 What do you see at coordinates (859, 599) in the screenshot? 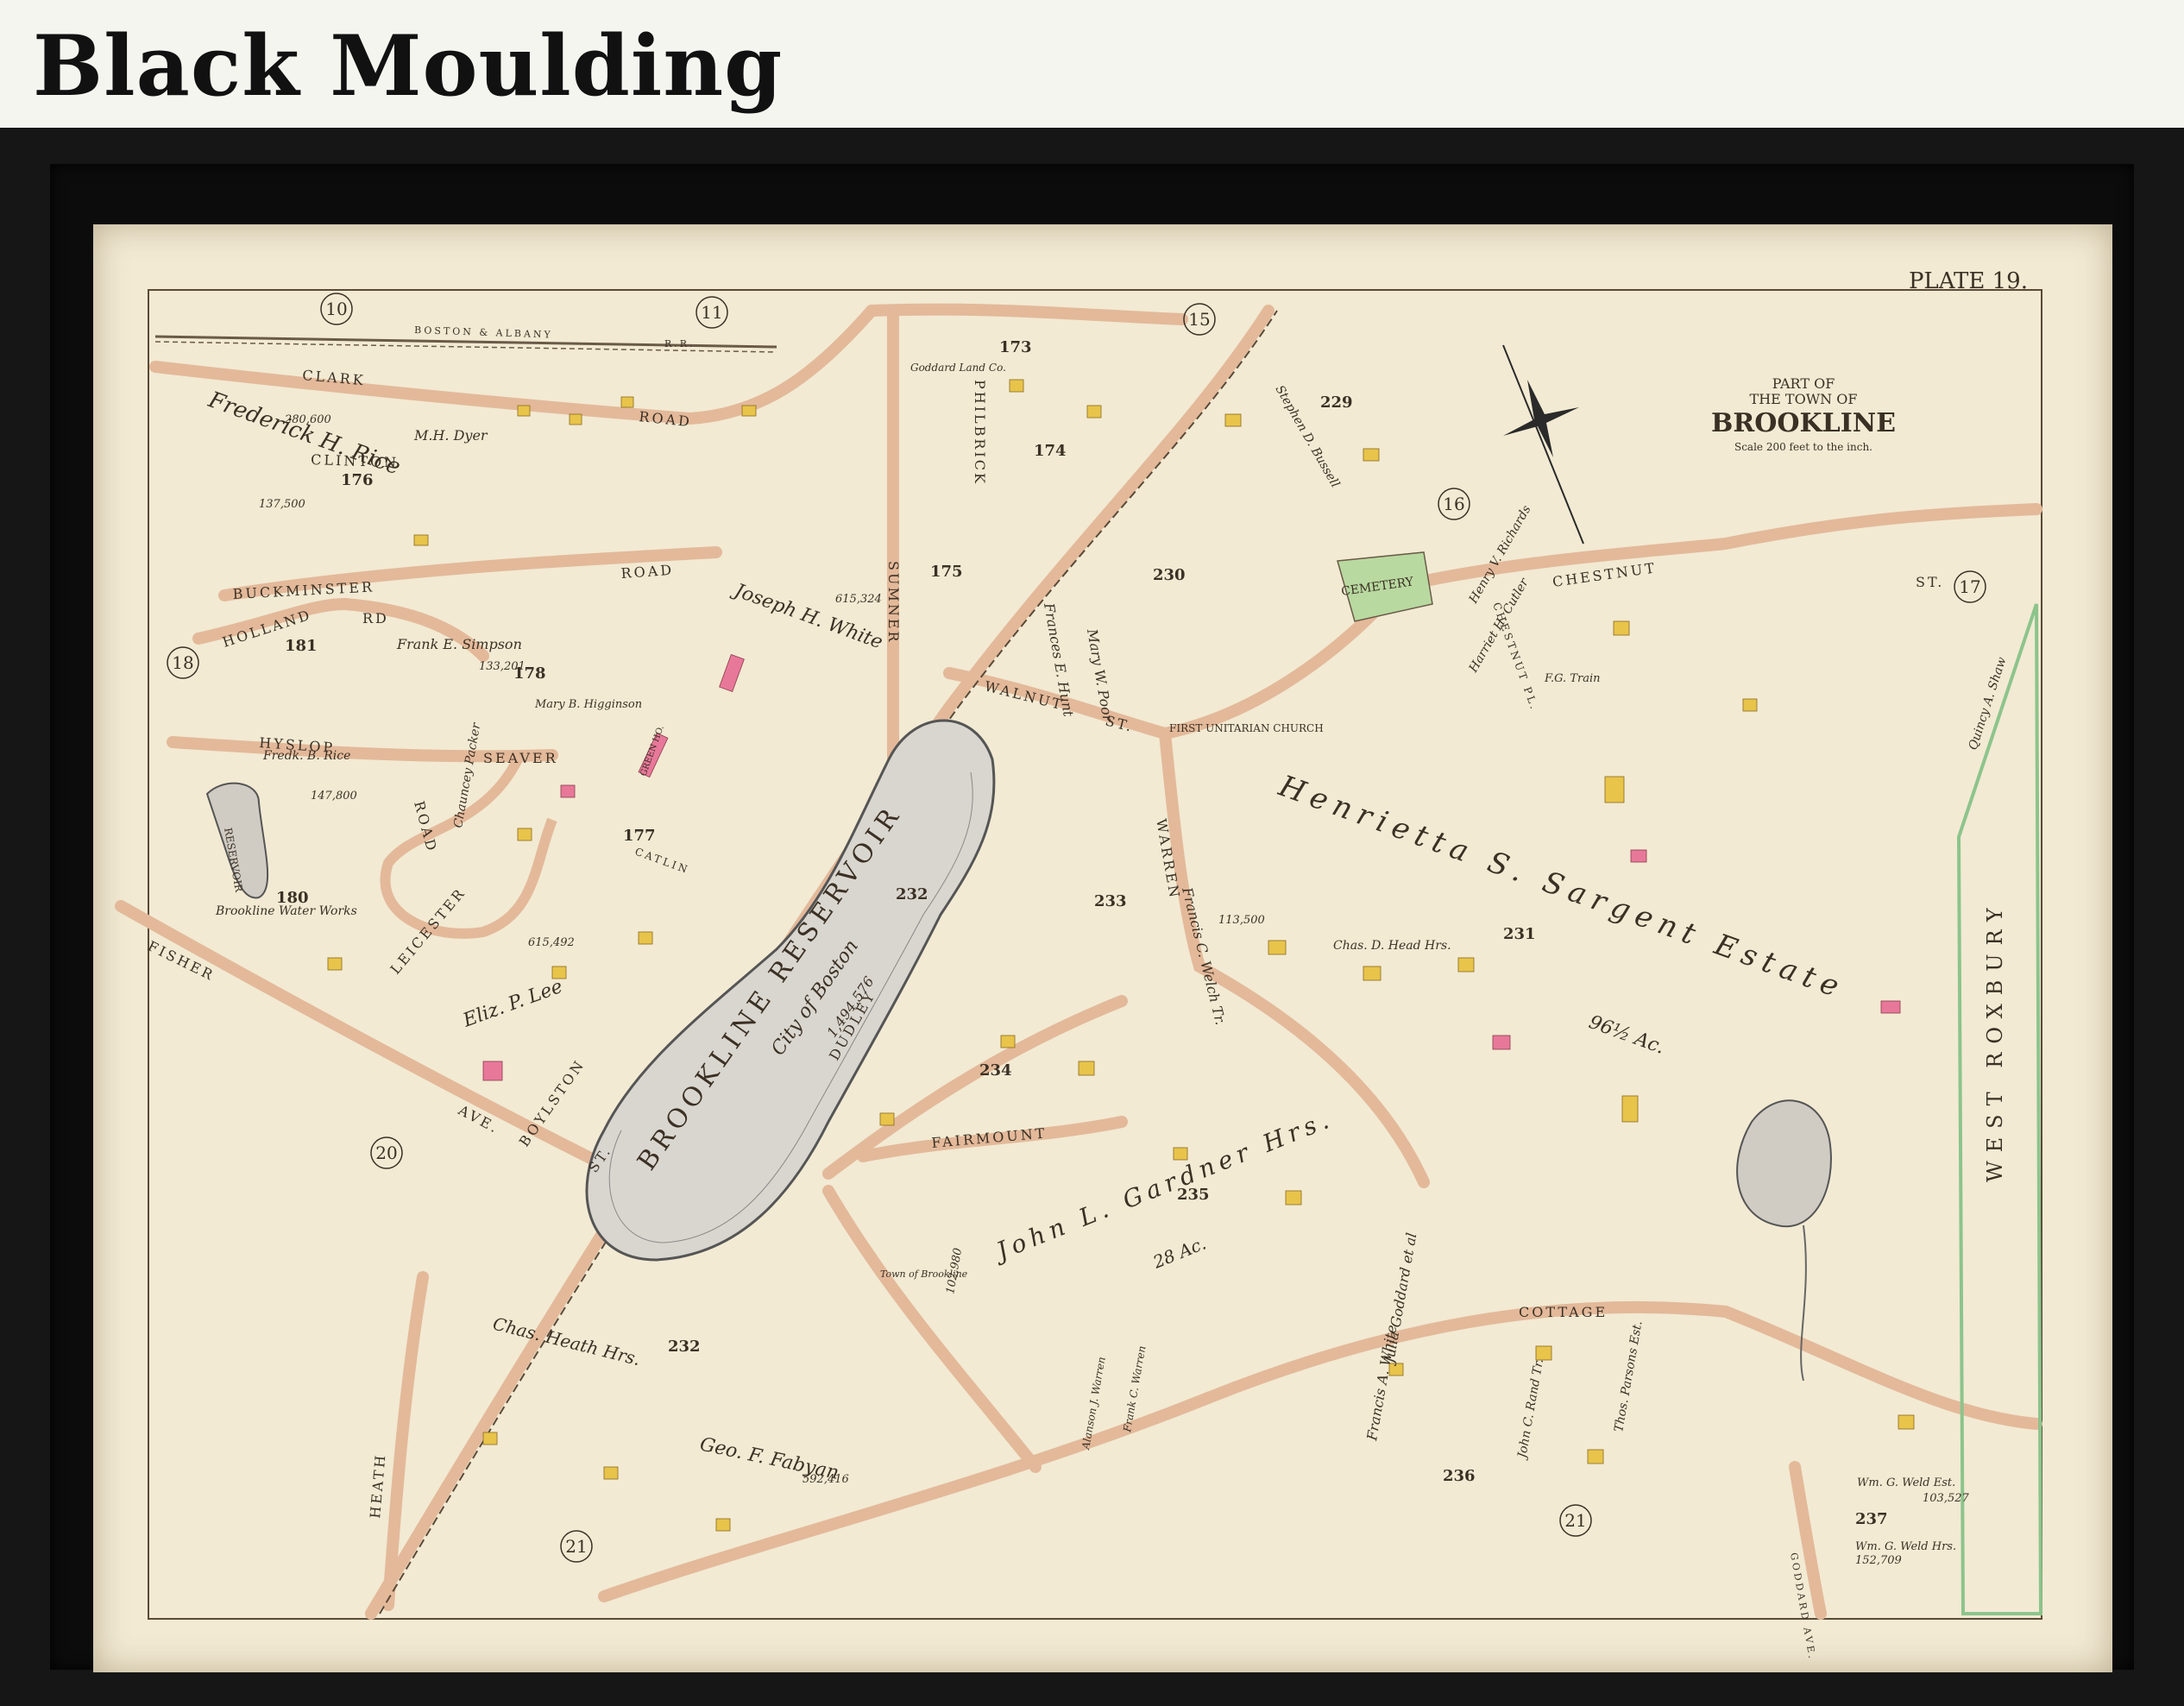
I see `area-figure: 615,324` at bounding box center [859, 599].